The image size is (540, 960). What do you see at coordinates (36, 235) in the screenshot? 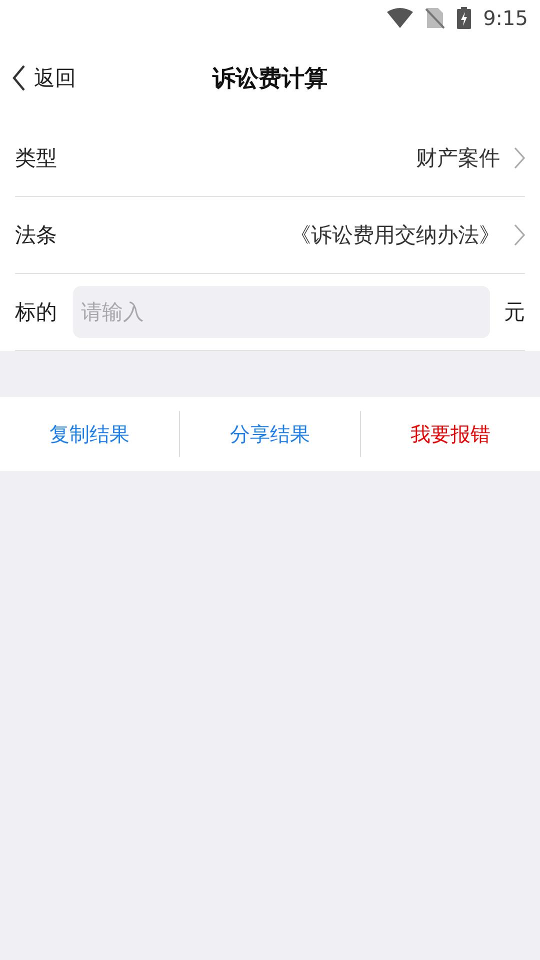
I see `field-label: 法条` at bounding box center [36, 235].